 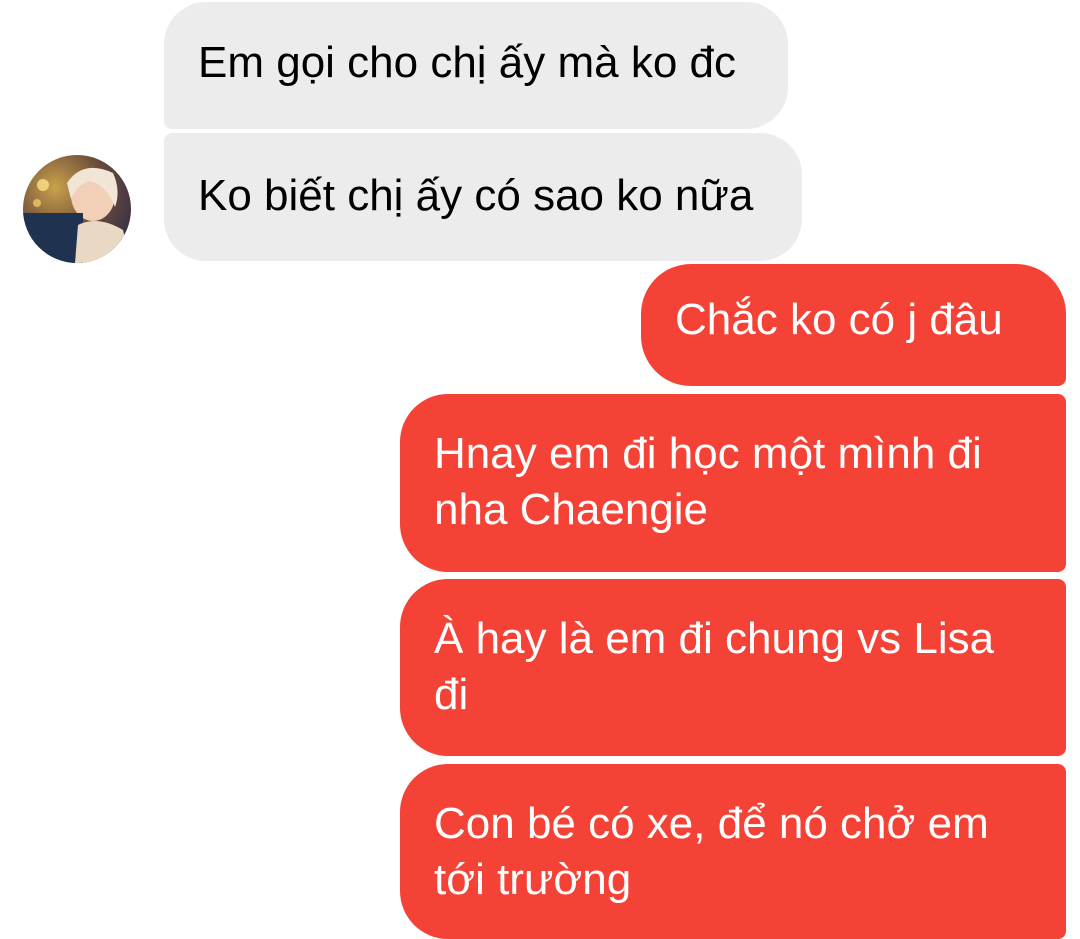 What do you see at coordinates (714, 666) in the screenshot?
I see `message-text: À hay là em đi chung vs Lisa đi` at bounding box center [714, 666].